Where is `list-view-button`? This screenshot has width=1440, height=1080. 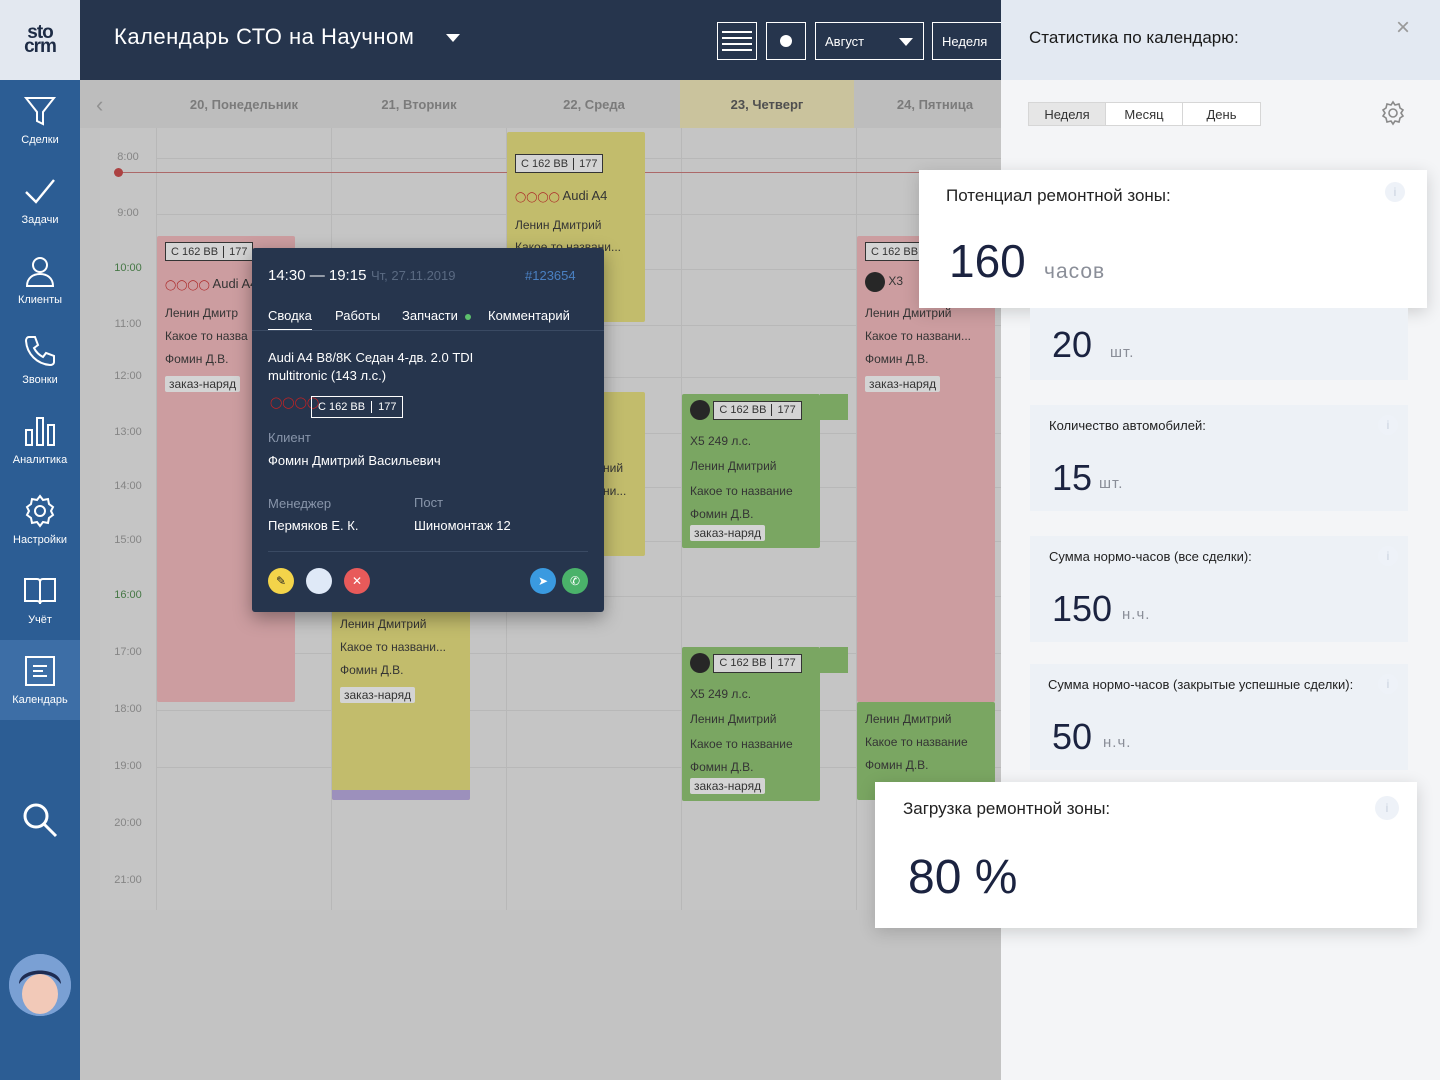 list-view-button is located at coordinates (737, 41).